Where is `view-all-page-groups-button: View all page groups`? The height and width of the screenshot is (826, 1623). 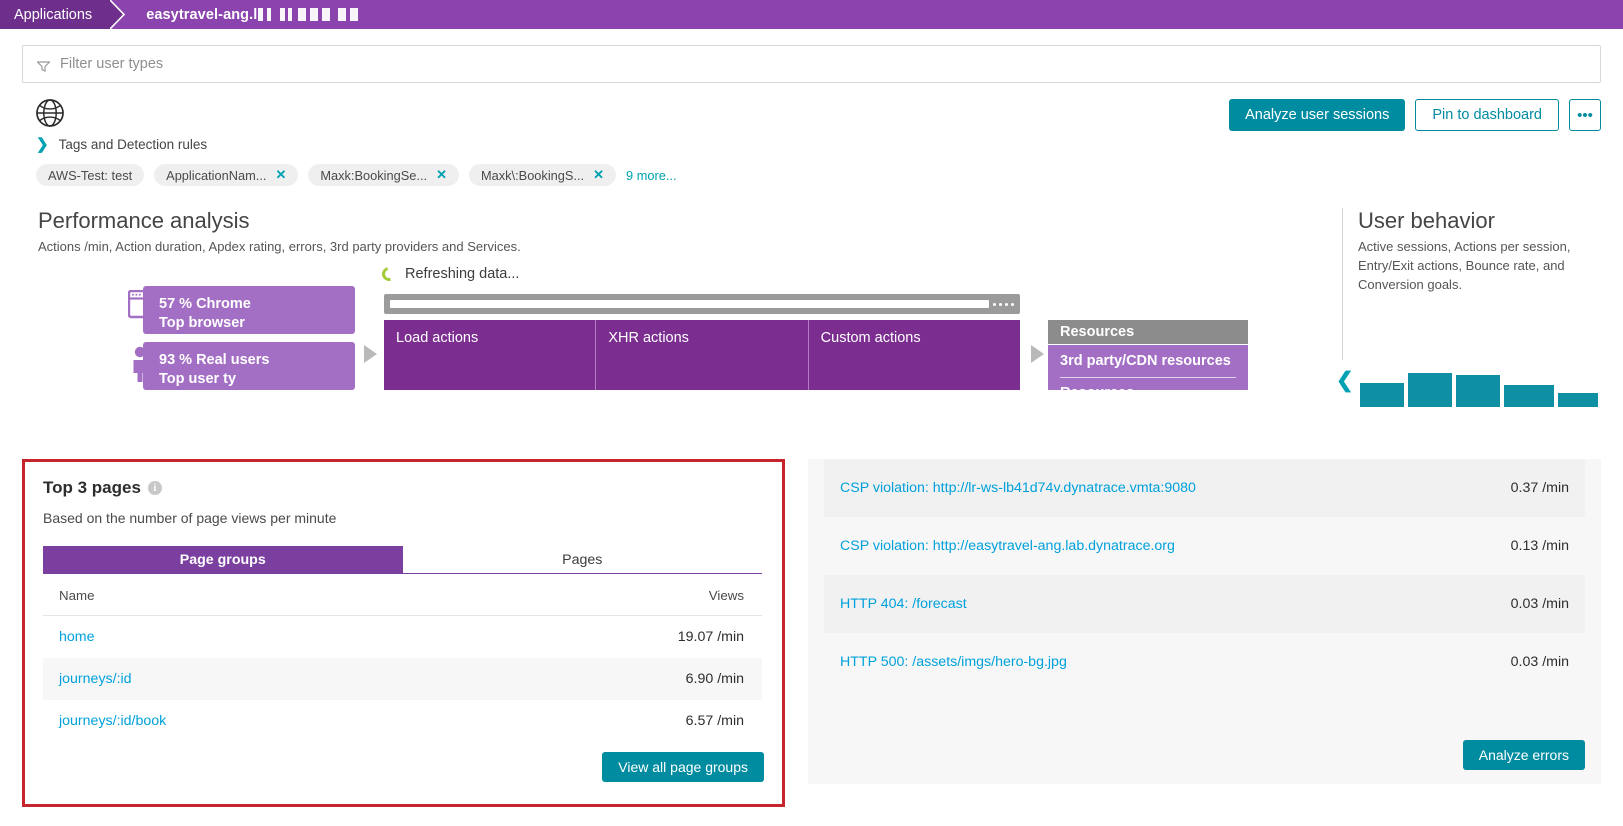 view-all-page-groups-button: View all page groups is located at coordinates (683, 767).